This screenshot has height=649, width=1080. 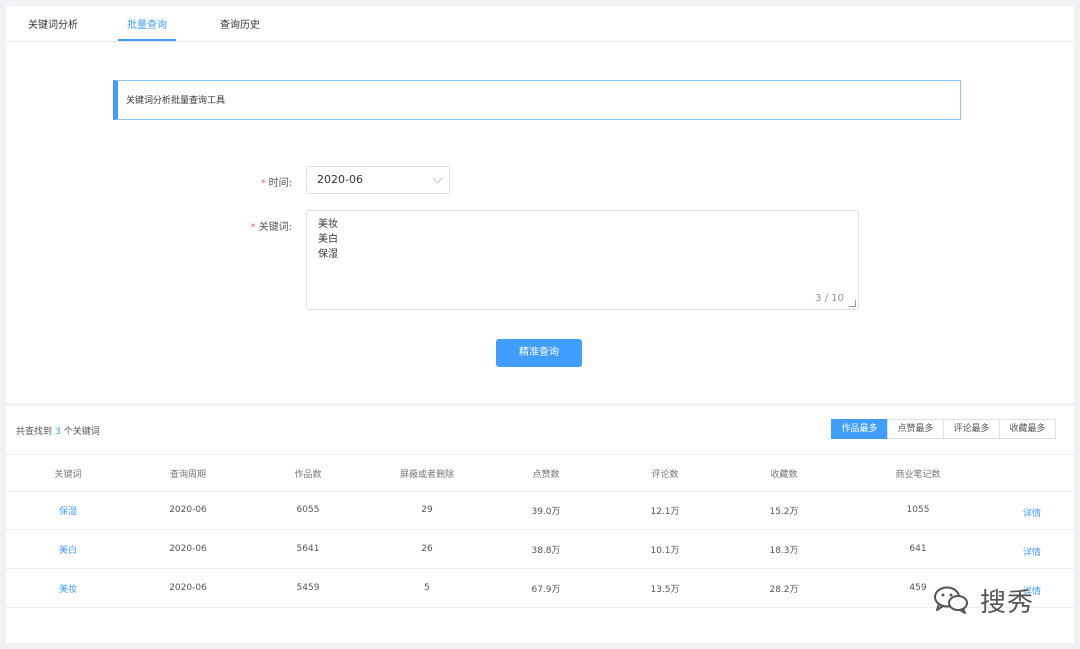 I want to click on tab-query-history: 查询历史, so click(x=240, y=22).